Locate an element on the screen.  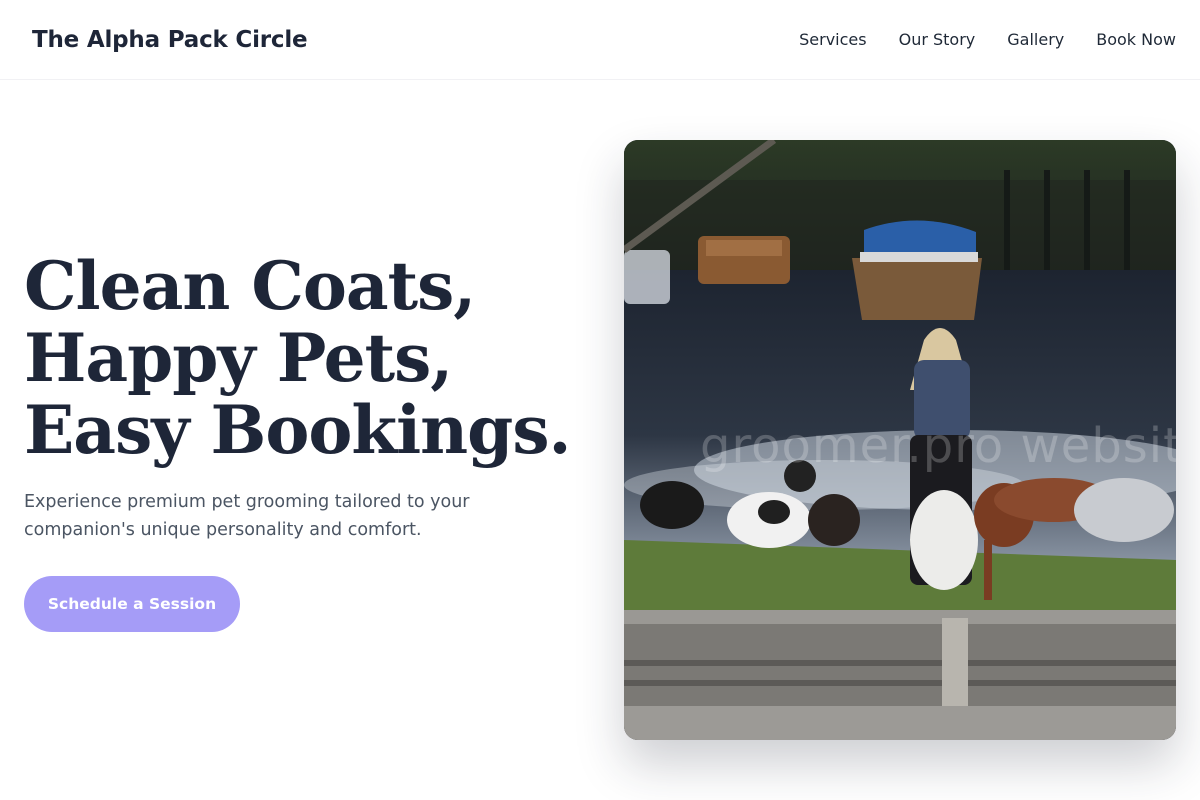
headline-line-3: Easy Bookings. is located at coordinates (297, 430).